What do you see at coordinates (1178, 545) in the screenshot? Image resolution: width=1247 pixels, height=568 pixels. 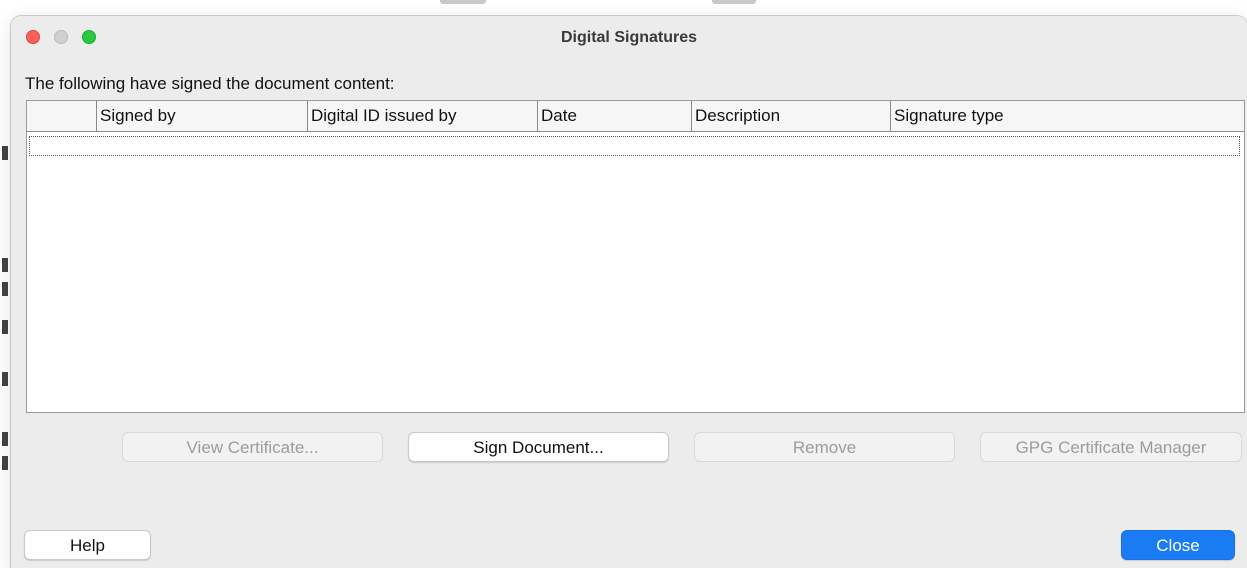 I see `close-button: Close` at bounding box center [1178, 545].